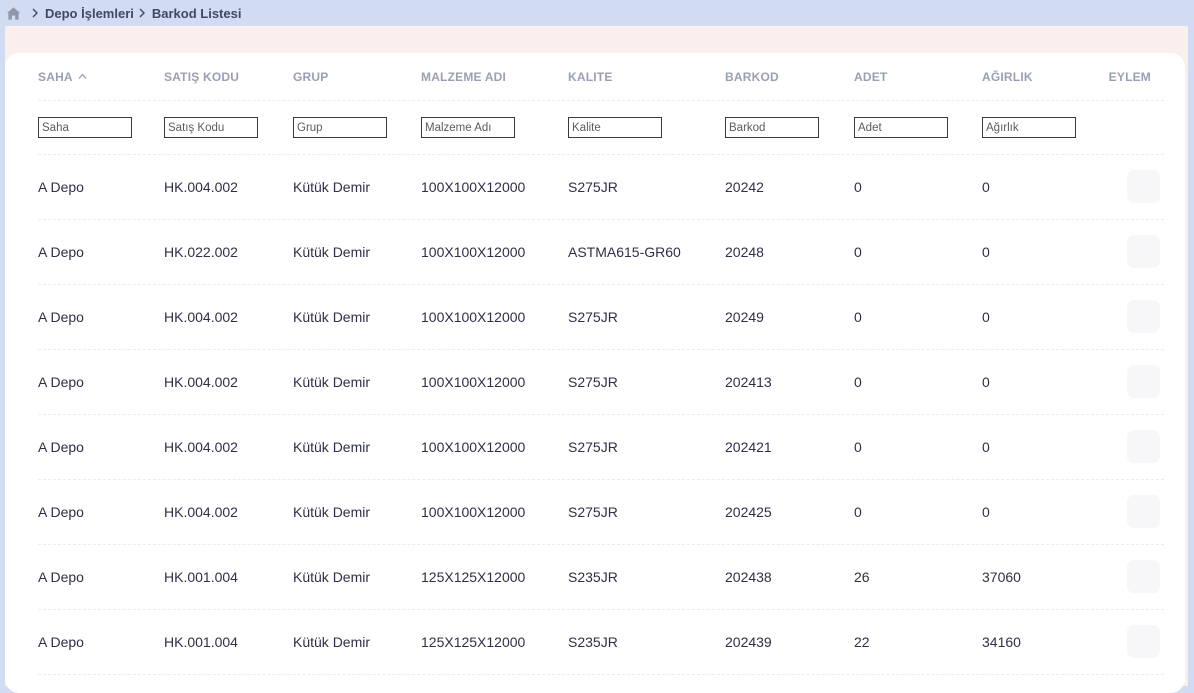 The image size is (1194, 693). What do you see at coordinates (748, 642) in the screenshot?
I see `cell-barkod: 202439` at bounding box center [748, 642].